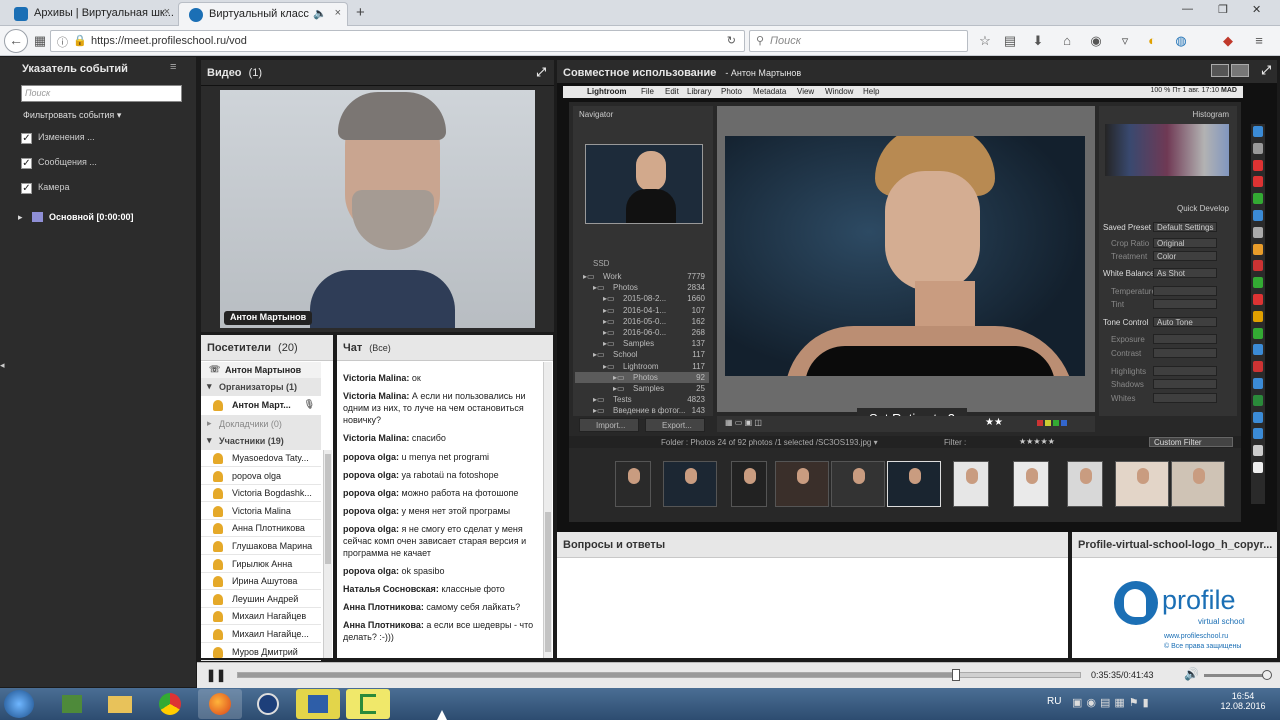 The height and width of the screenshot is (720, 1280). I want to click on home-icon: ⌂, so click(1067, 41).